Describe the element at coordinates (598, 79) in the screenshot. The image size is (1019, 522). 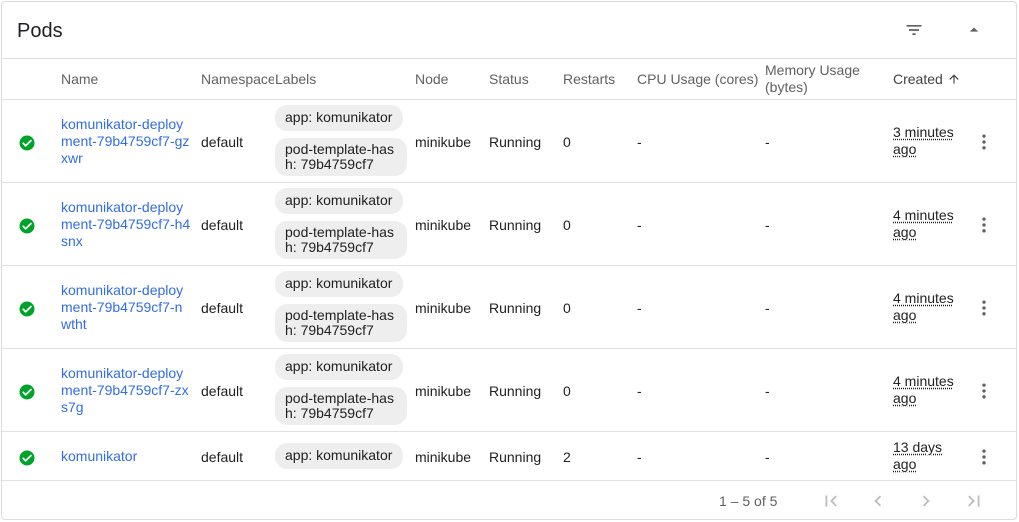
I see `column-header-restarts: Restarts` at that location.